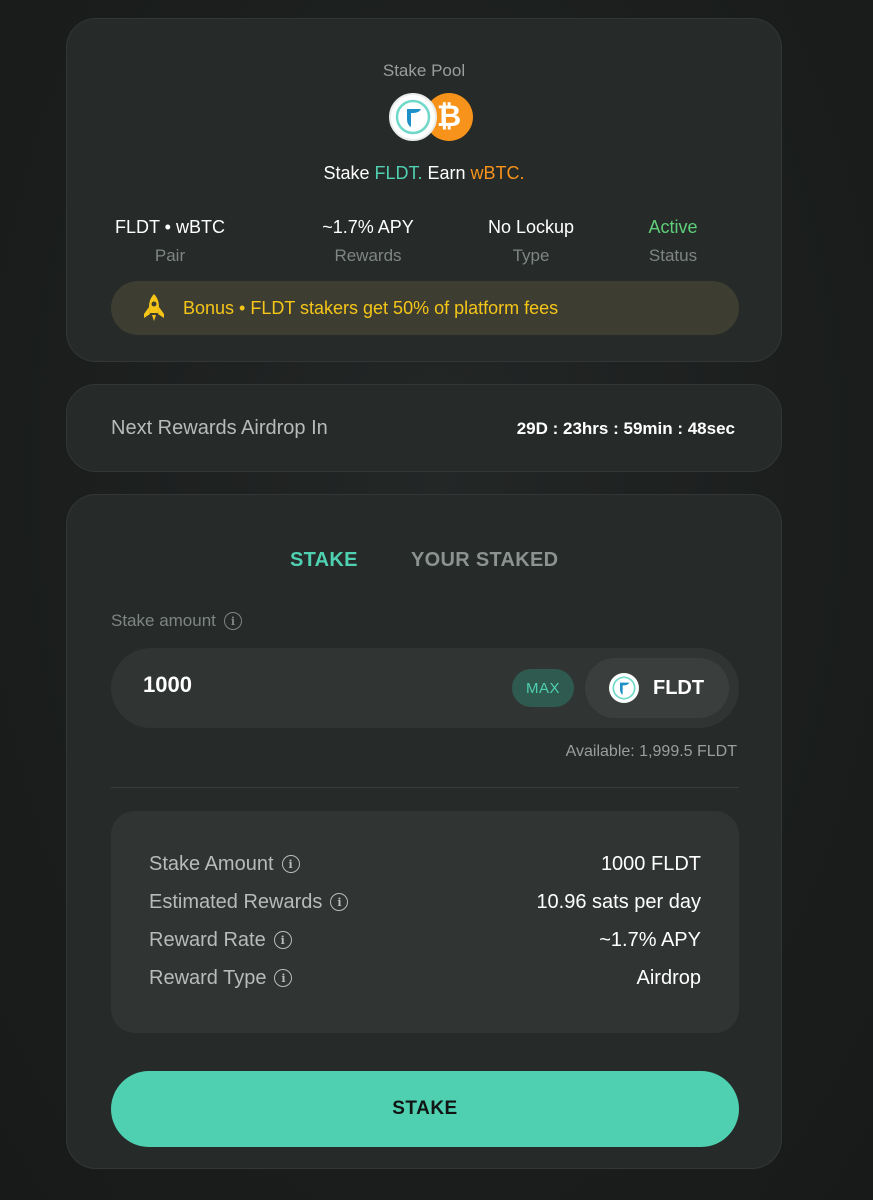  I want to click on stat-pair-label: Pair, so click(170, 255).